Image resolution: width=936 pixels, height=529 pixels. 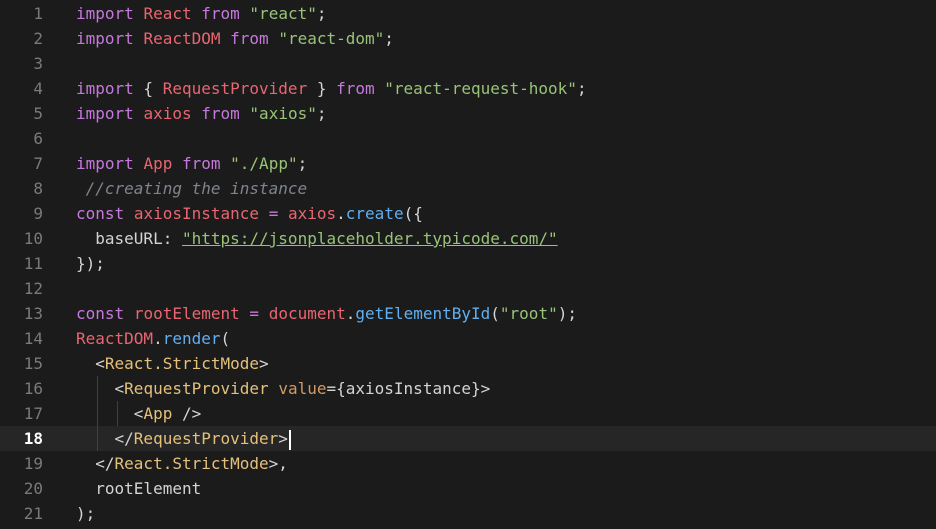 I want to click on code-line: 12, so click(x=468, y=288).